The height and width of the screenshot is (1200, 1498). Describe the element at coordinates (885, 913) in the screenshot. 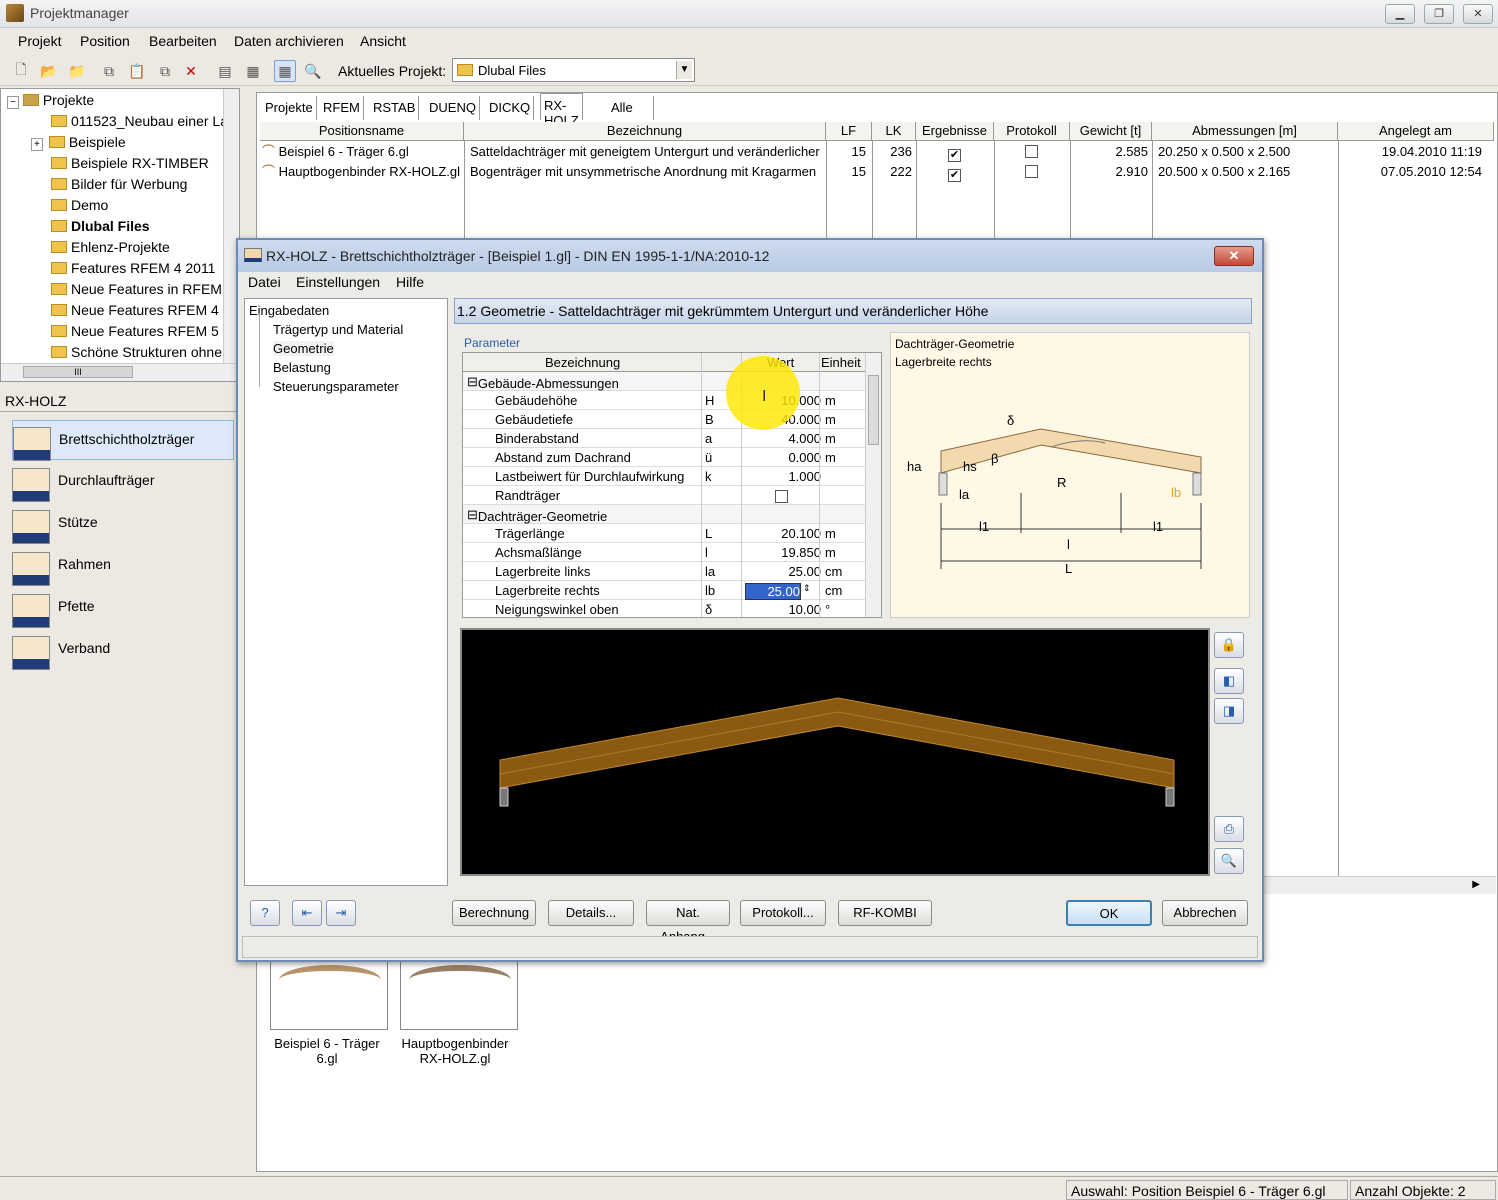

I see `rf-kombi-button: RF-KOMBI` at that location.